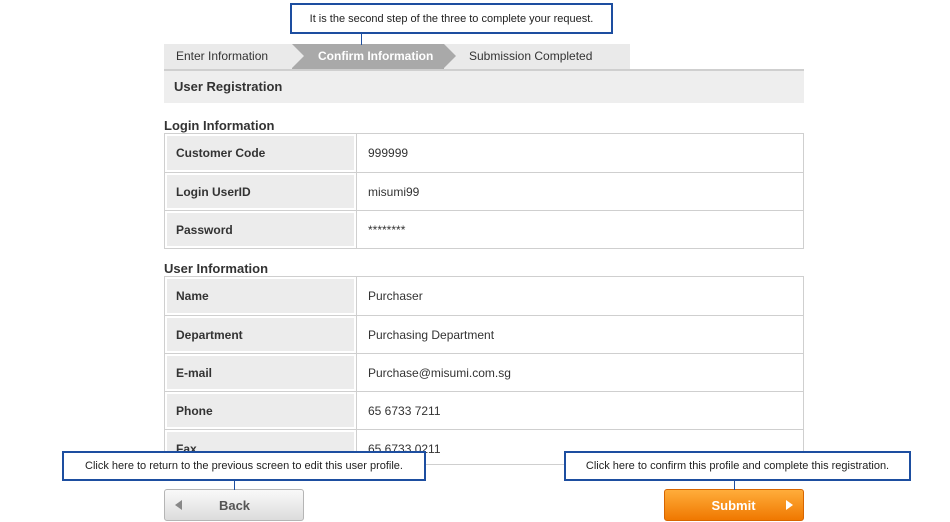 The height and width of the screenshot is (522, 950). What do you see at coordinates (260, 296) in the screenshot?
I see `name-label: Name` at bounding box center [260, 296].